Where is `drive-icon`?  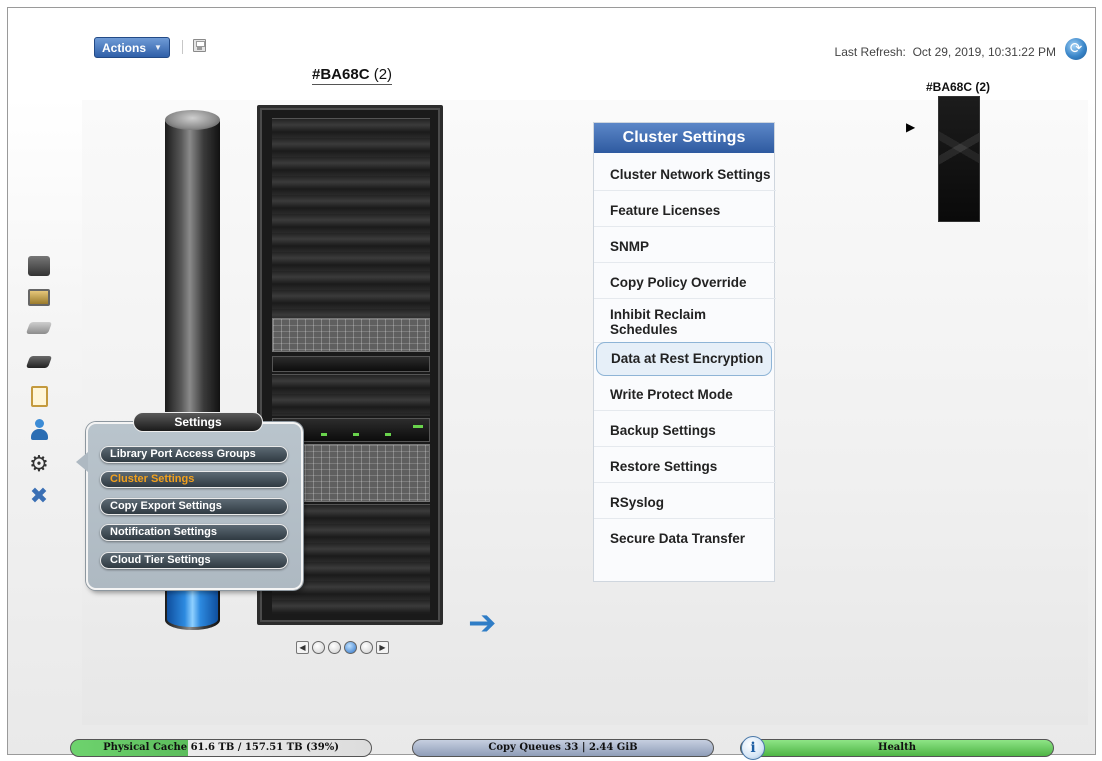
drive-icon is located at coordinates (39, 362).